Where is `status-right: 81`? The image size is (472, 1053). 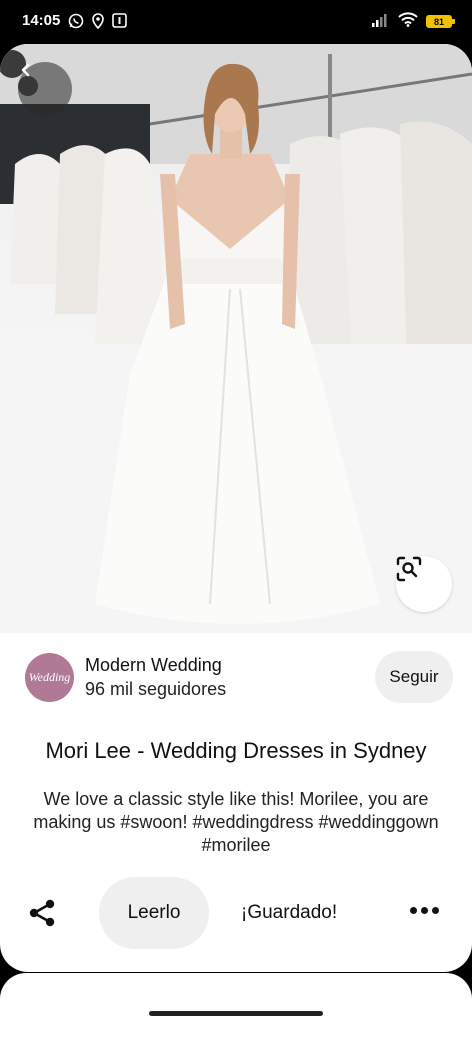 status-right: 81 is located at coordinates (413, 21).